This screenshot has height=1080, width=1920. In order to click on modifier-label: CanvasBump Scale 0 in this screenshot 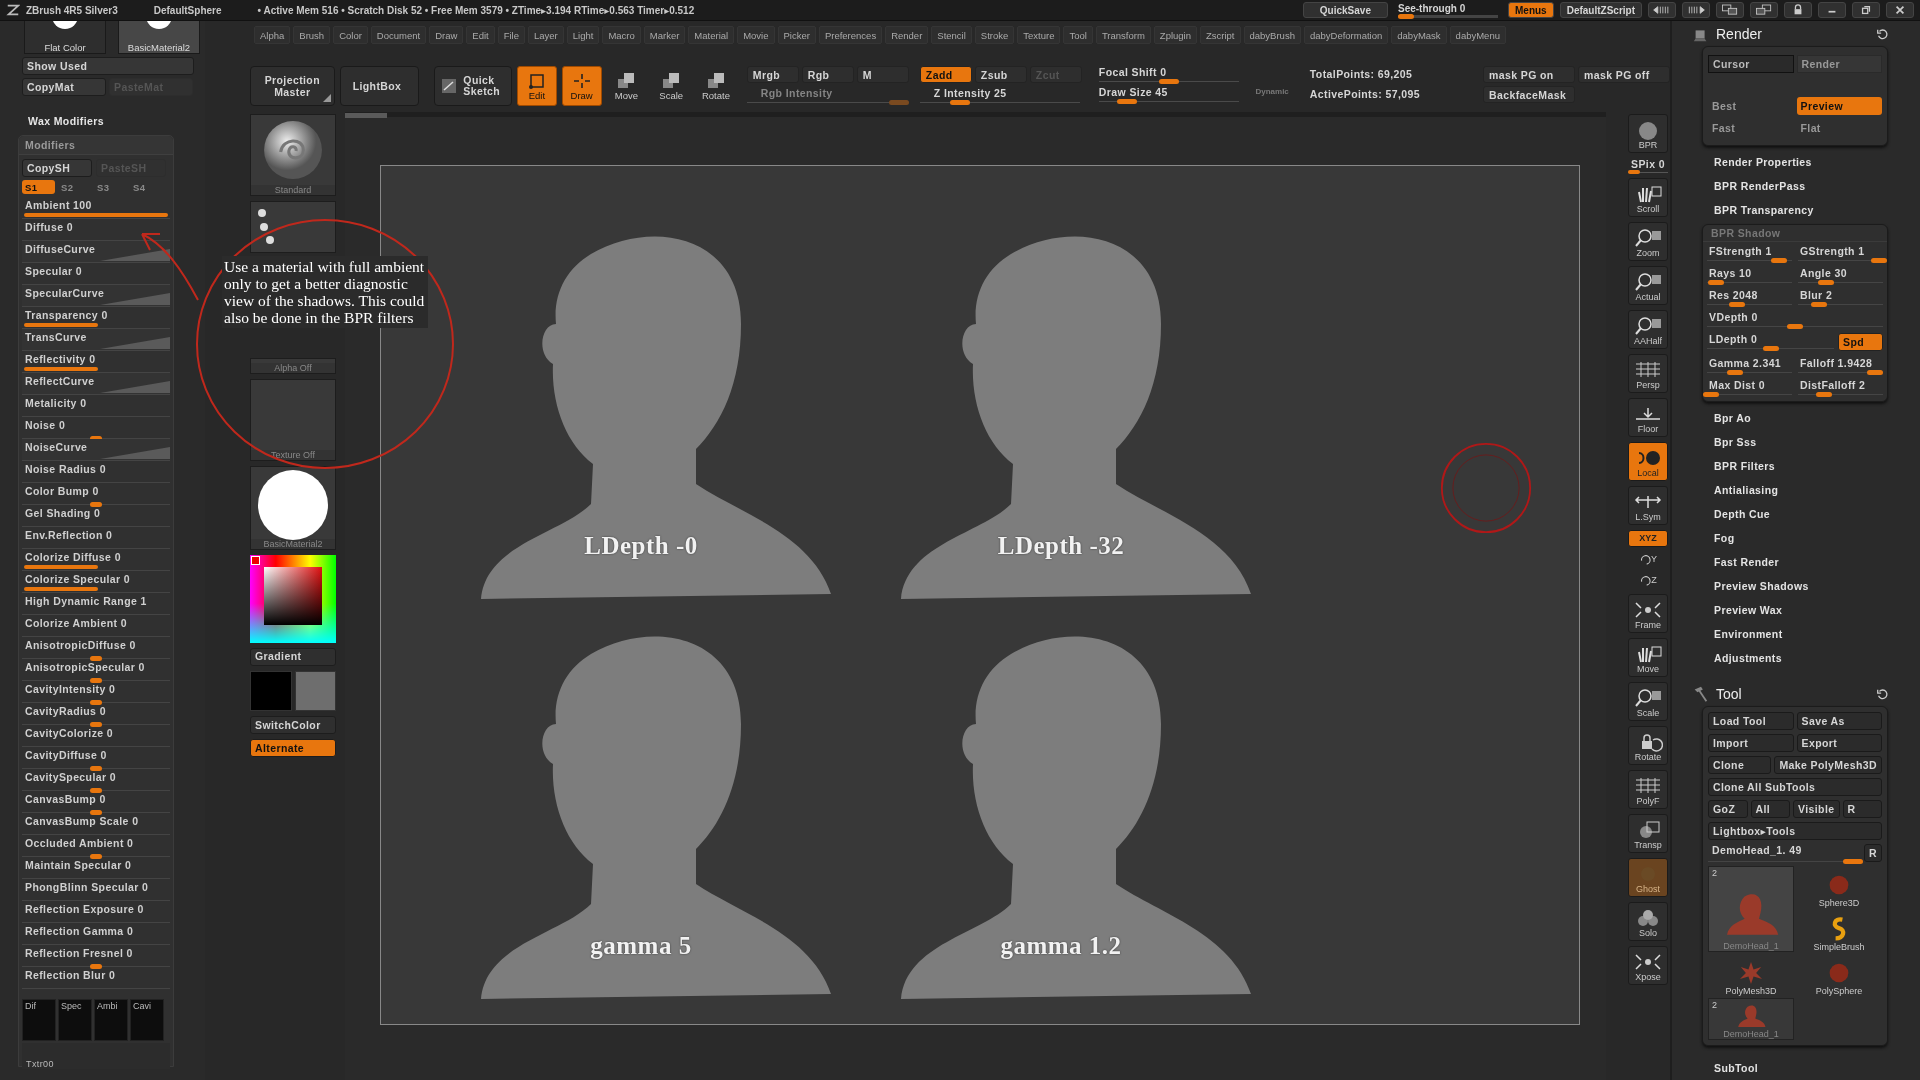, I will do `click(96, 824)`.